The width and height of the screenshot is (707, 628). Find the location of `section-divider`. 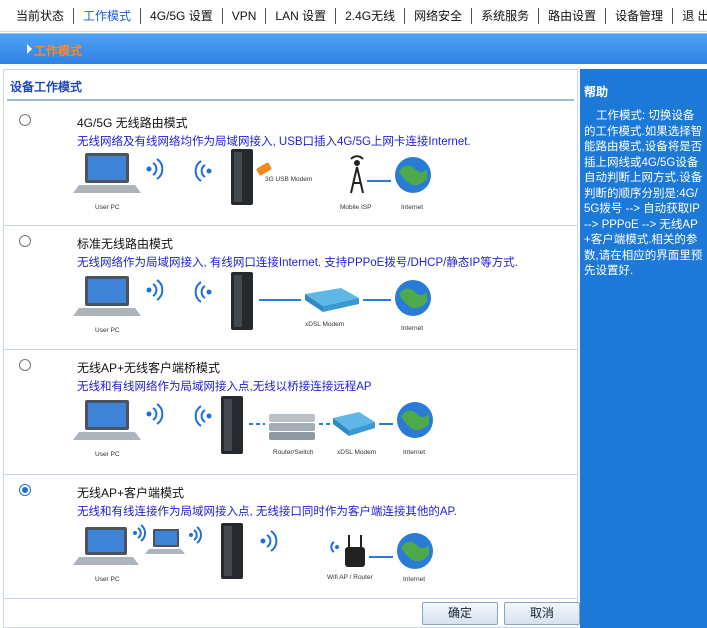

section-divider is located at coordinates (290, 100).